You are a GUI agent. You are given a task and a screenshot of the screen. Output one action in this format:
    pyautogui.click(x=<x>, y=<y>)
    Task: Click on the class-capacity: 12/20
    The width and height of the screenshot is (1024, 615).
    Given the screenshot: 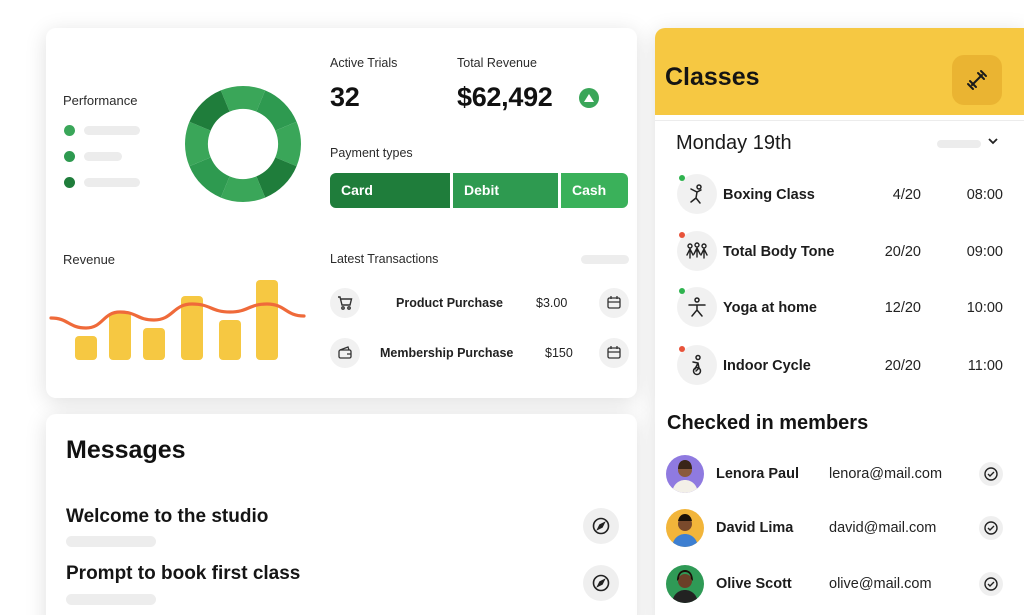 What is the action you would take?
    pyautogui.click(x=902, y=308)
    